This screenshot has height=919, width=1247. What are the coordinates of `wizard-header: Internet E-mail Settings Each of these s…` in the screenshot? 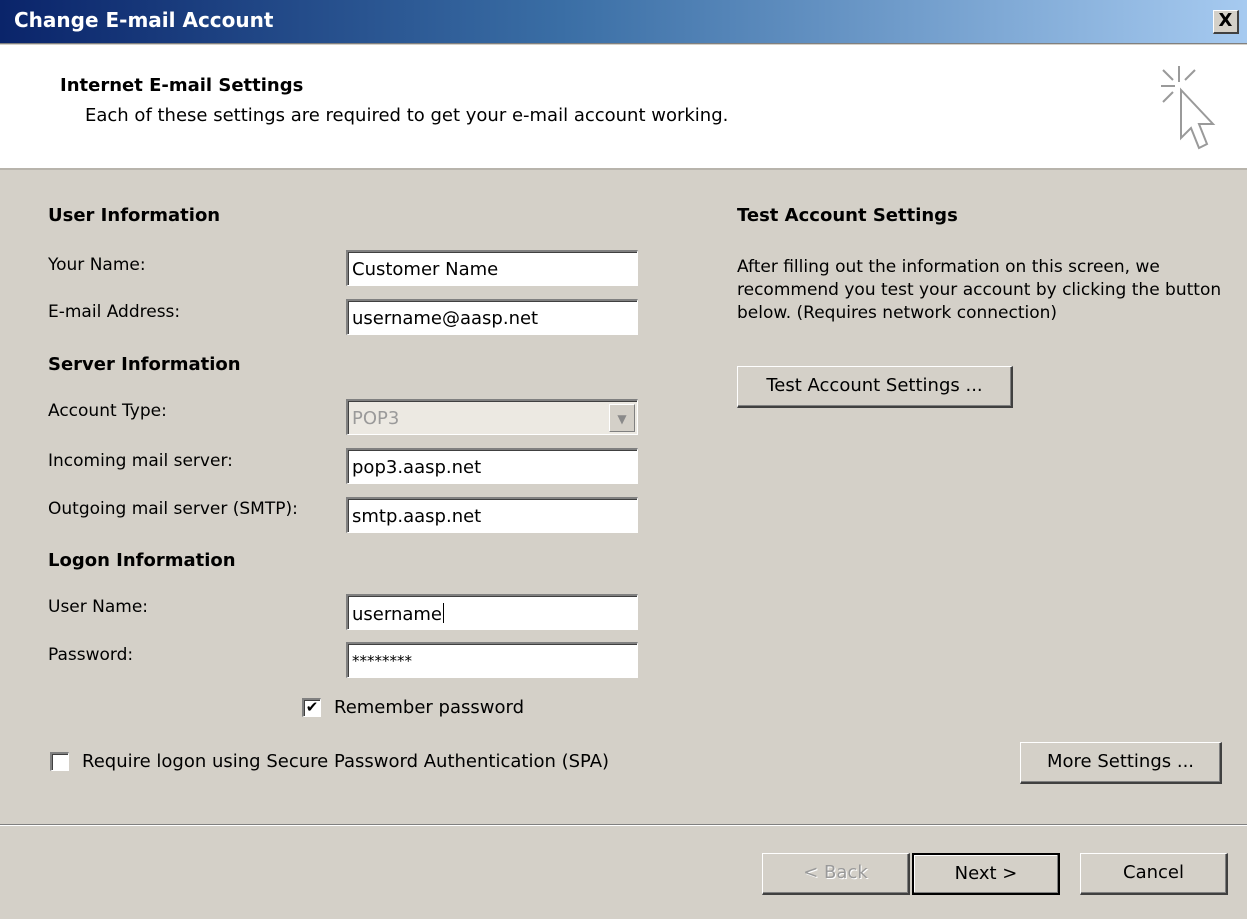 It's located at (623, 107).